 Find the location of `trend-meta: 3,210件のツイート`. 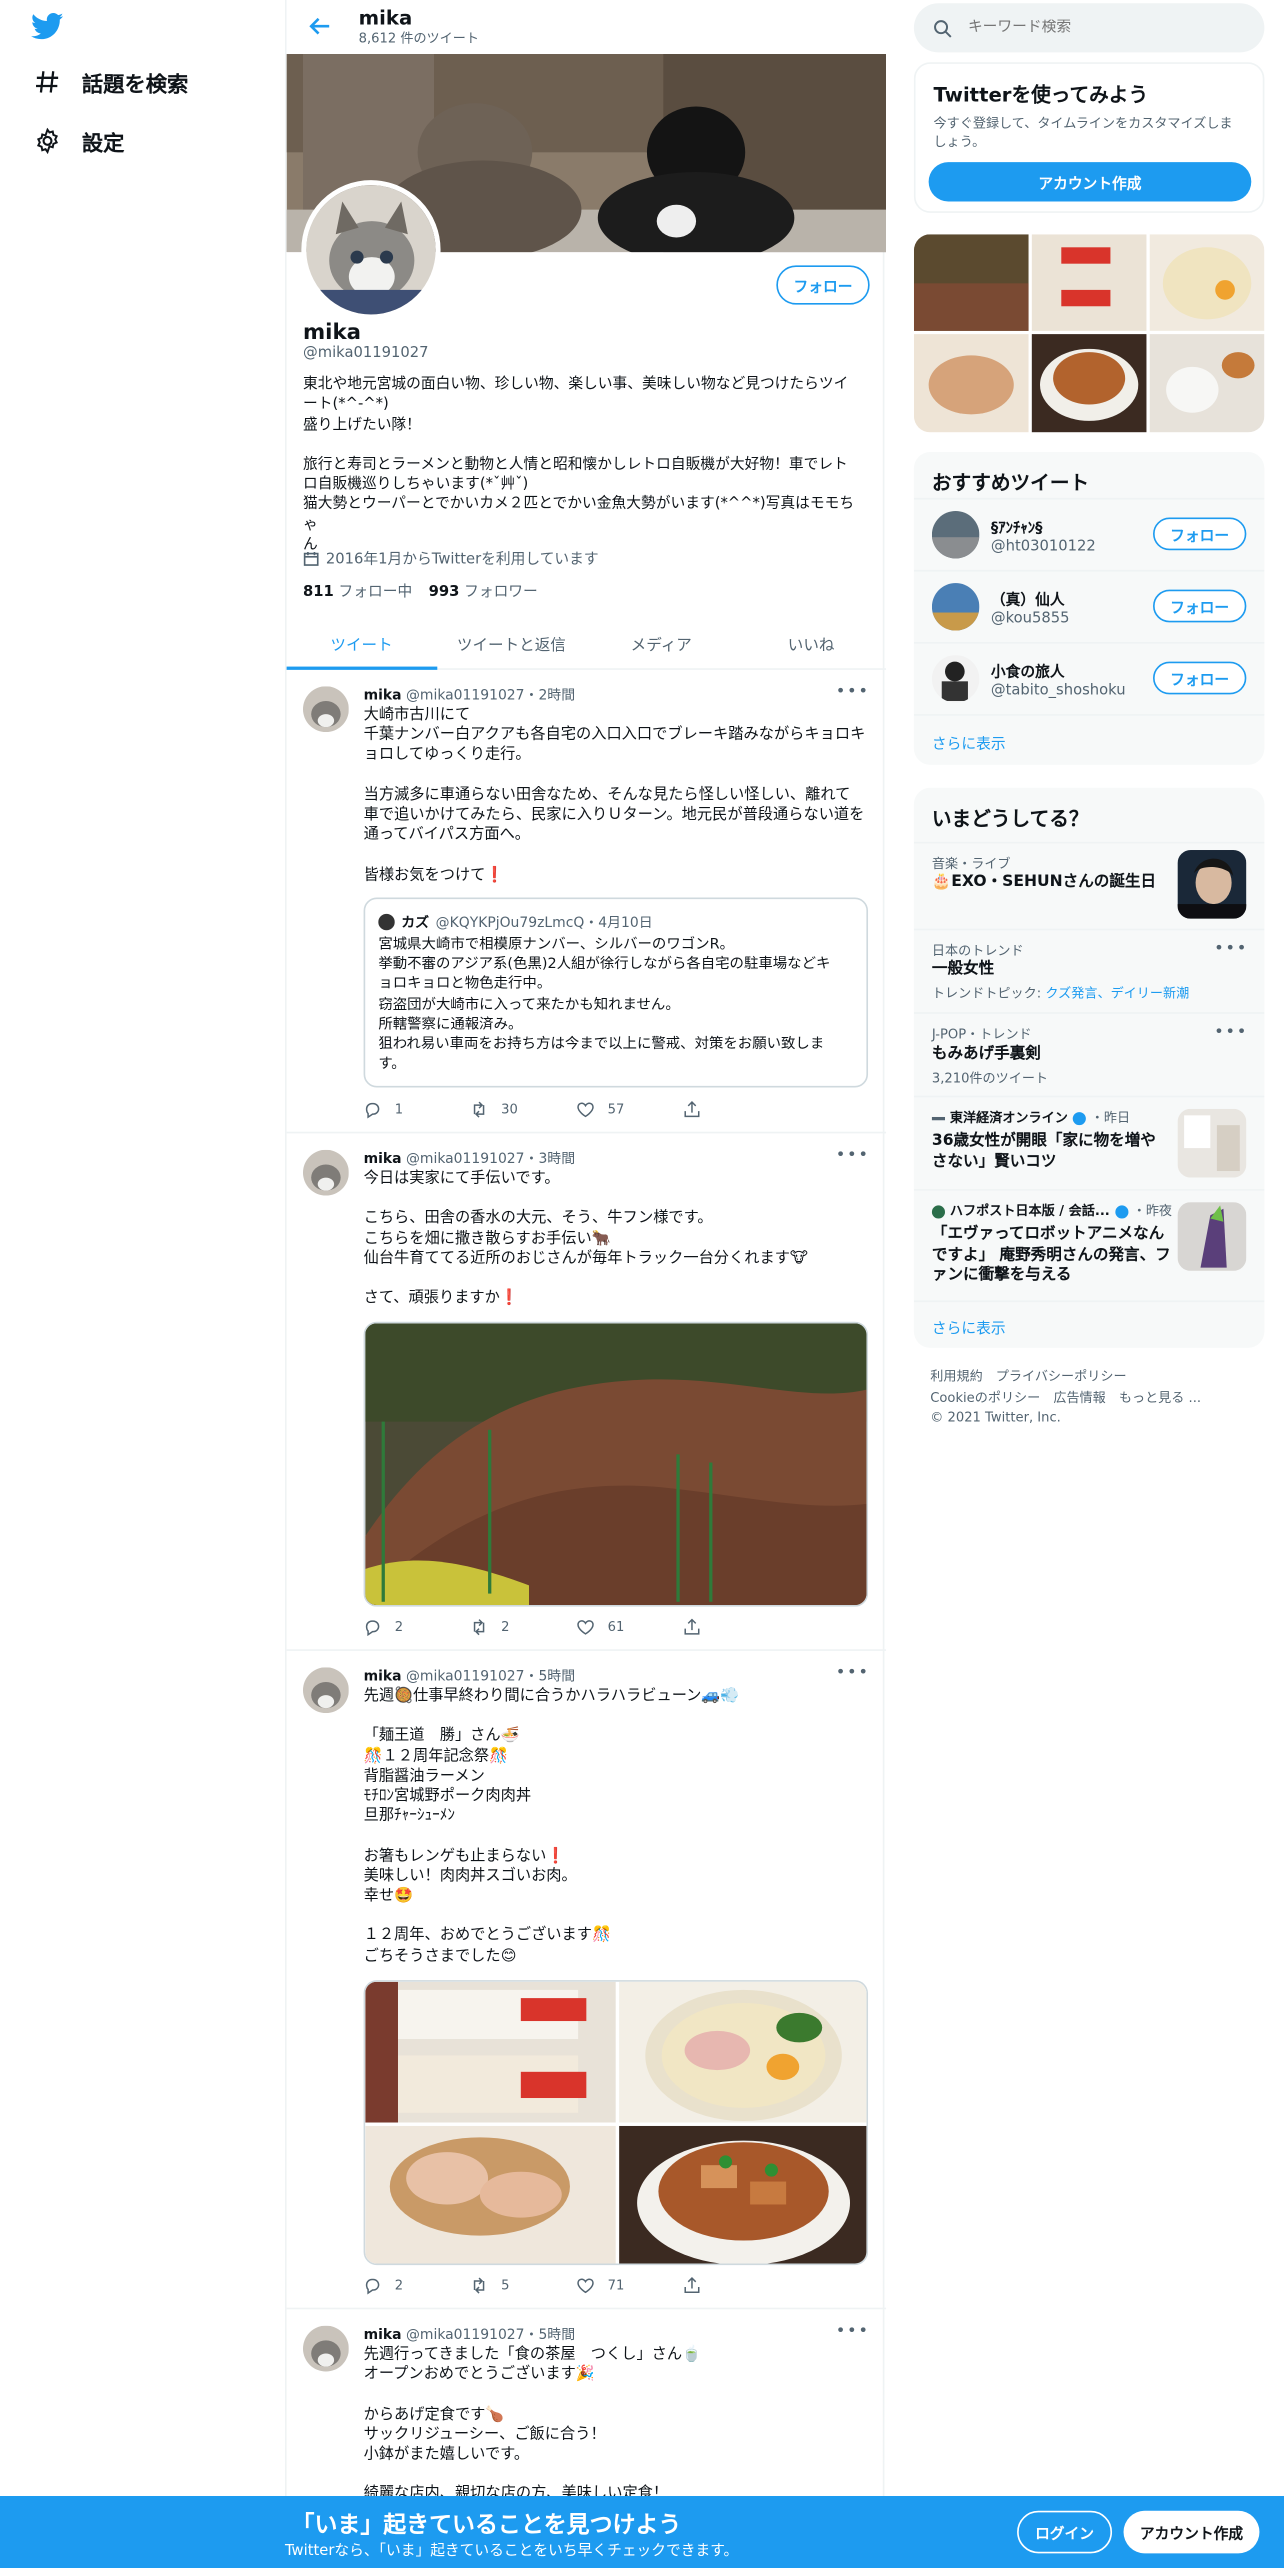

trend-meta: 3,210件のツイート is located at coordinates (990, 1078).